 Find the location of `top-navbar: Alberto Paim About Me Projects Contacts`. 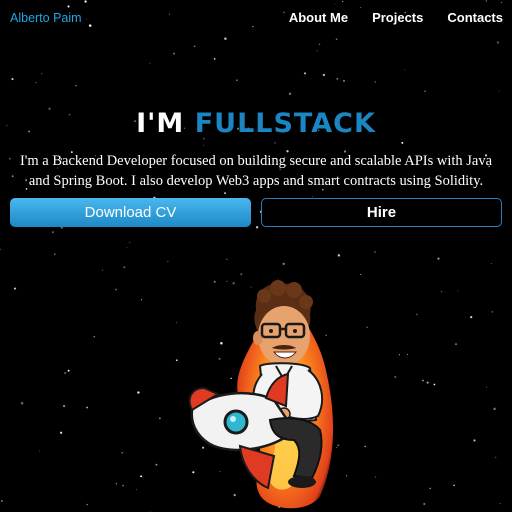

top-navbar: Alberto Paim About Me Projects Contacts is located at coordinates (256, 19).